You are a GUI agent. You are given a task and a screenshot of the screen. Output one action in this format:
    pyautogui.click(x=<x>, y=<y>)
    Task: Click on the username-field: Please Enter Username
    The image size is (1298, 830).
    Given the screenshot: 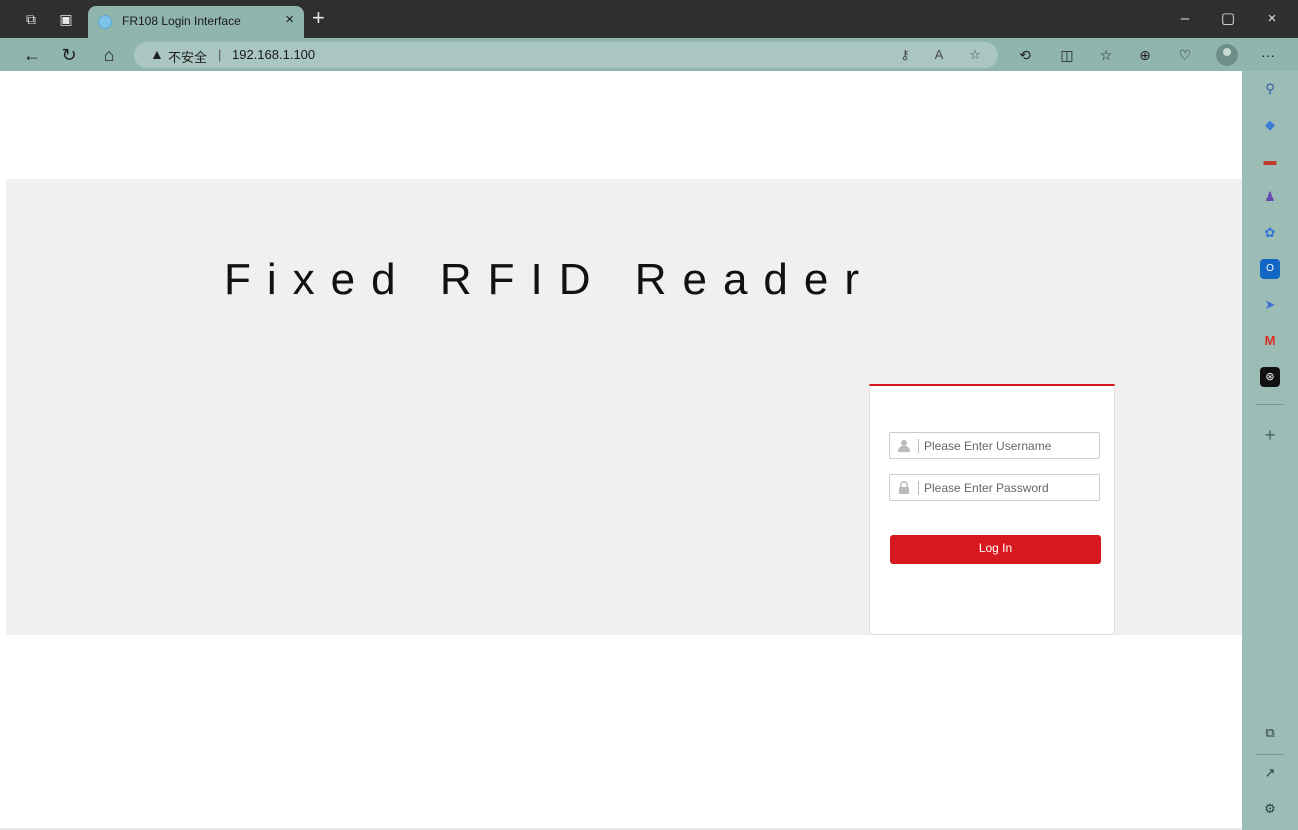 What is the action you would take?
    pyautogui.click(x=994, y=445)
    